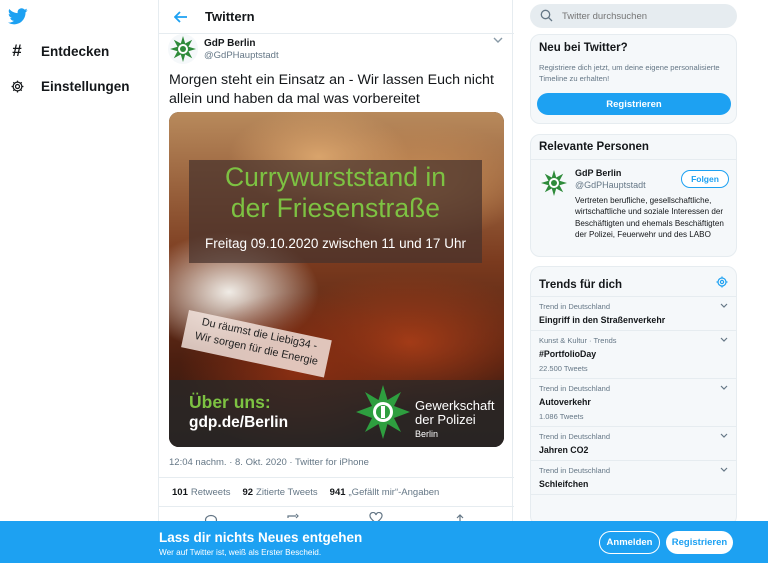 The image size is (768, 563). Describe the element at coordinates (445, 419) in the screenshot. I see `media-org-line: der Polizei` at that location.